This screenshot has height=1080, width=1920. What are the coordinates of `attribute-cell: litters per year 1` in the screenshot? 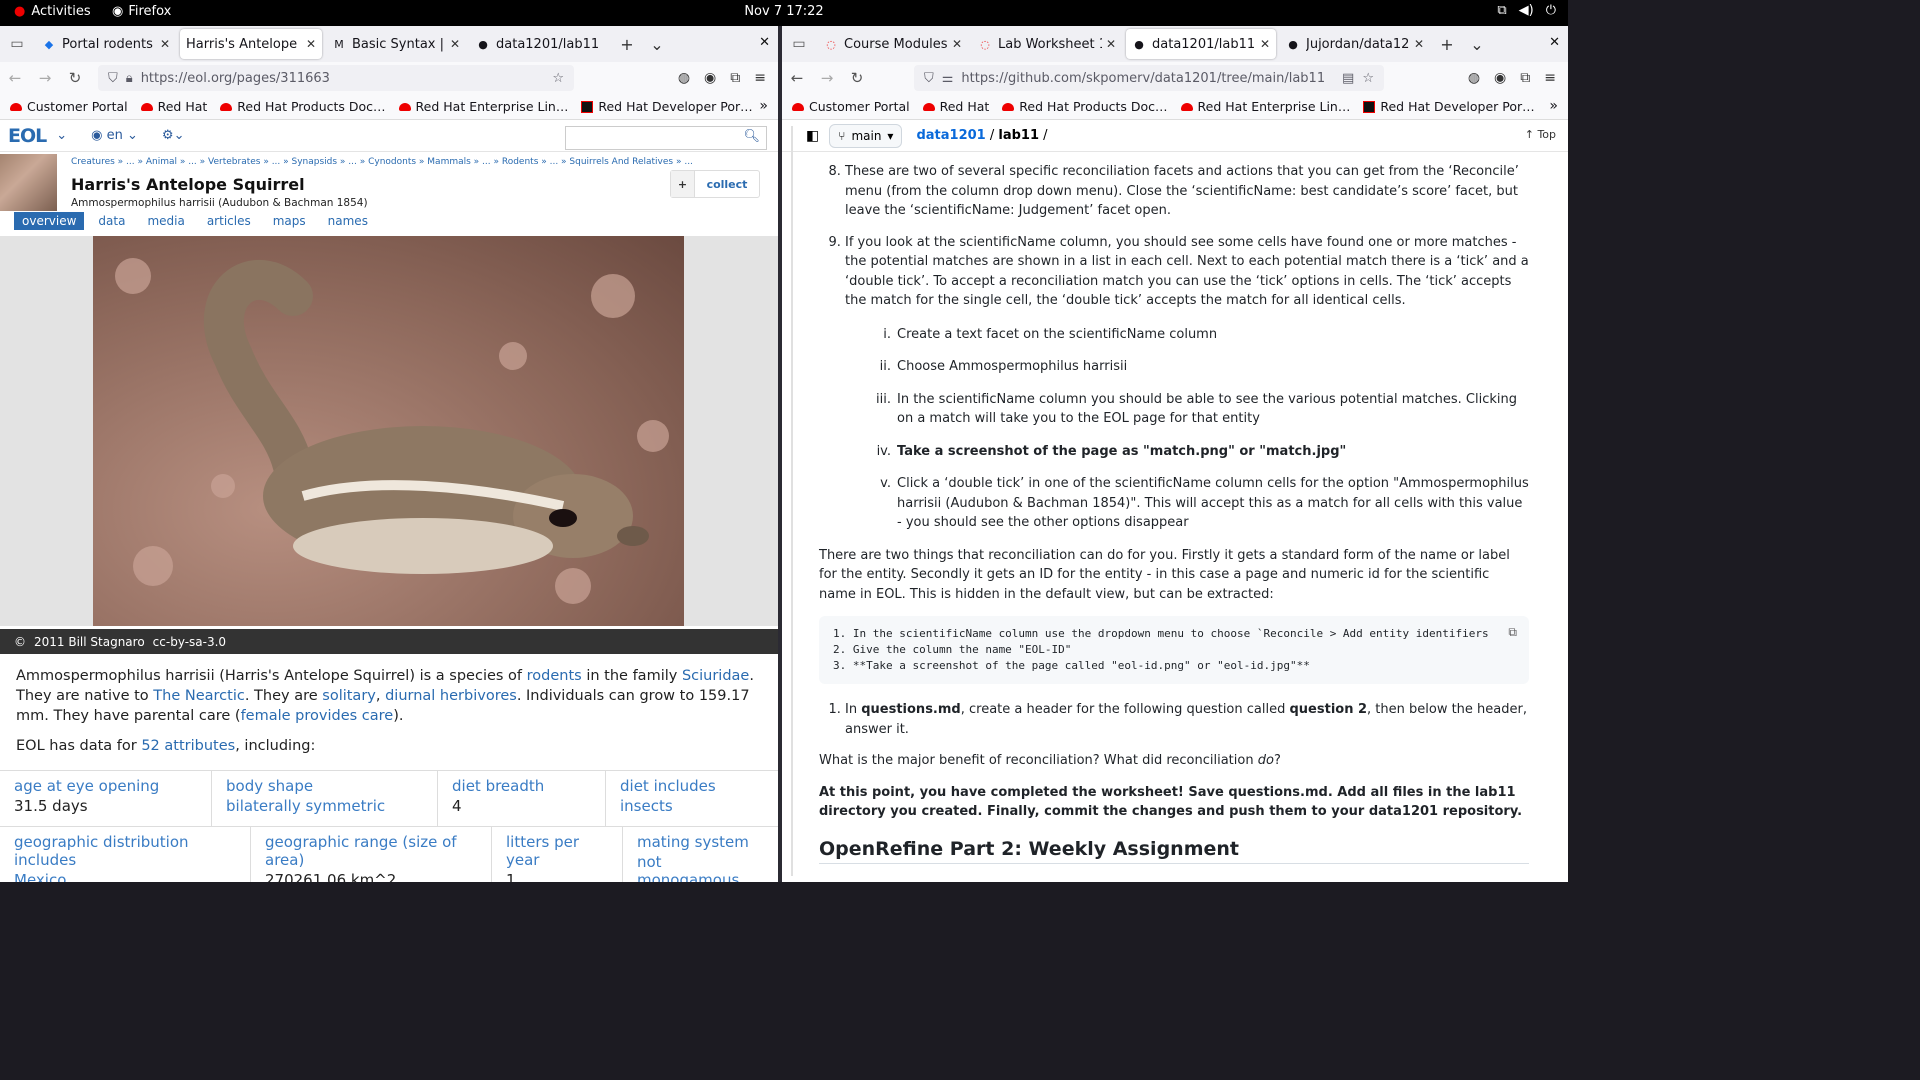 It's located at (557, 854).